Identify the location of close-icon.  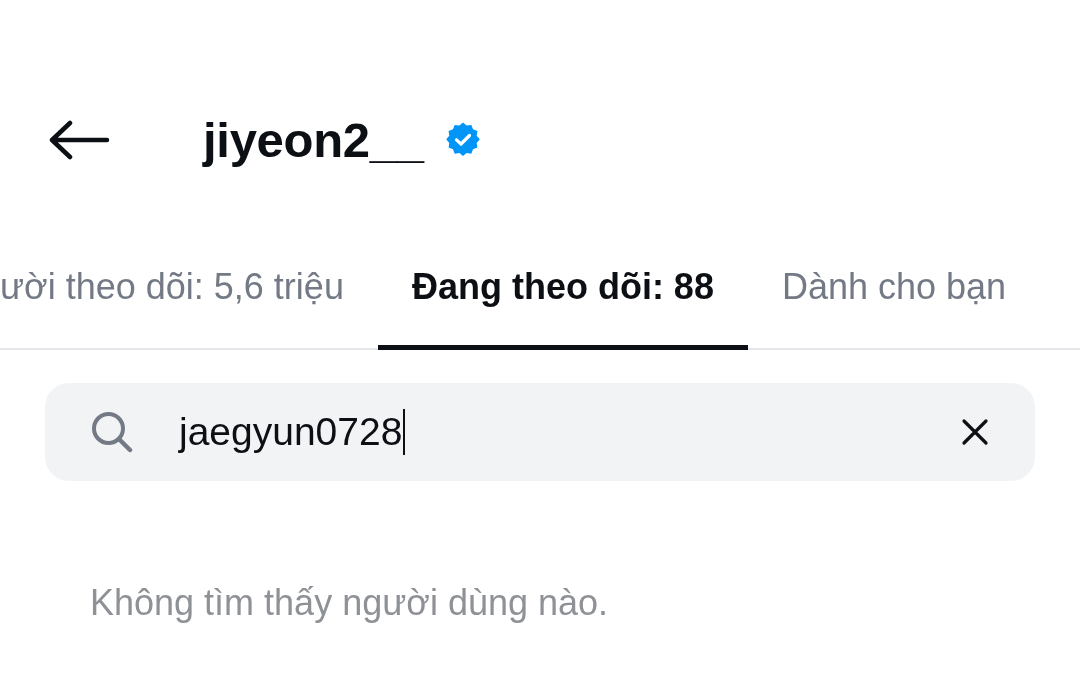
(975, 432).